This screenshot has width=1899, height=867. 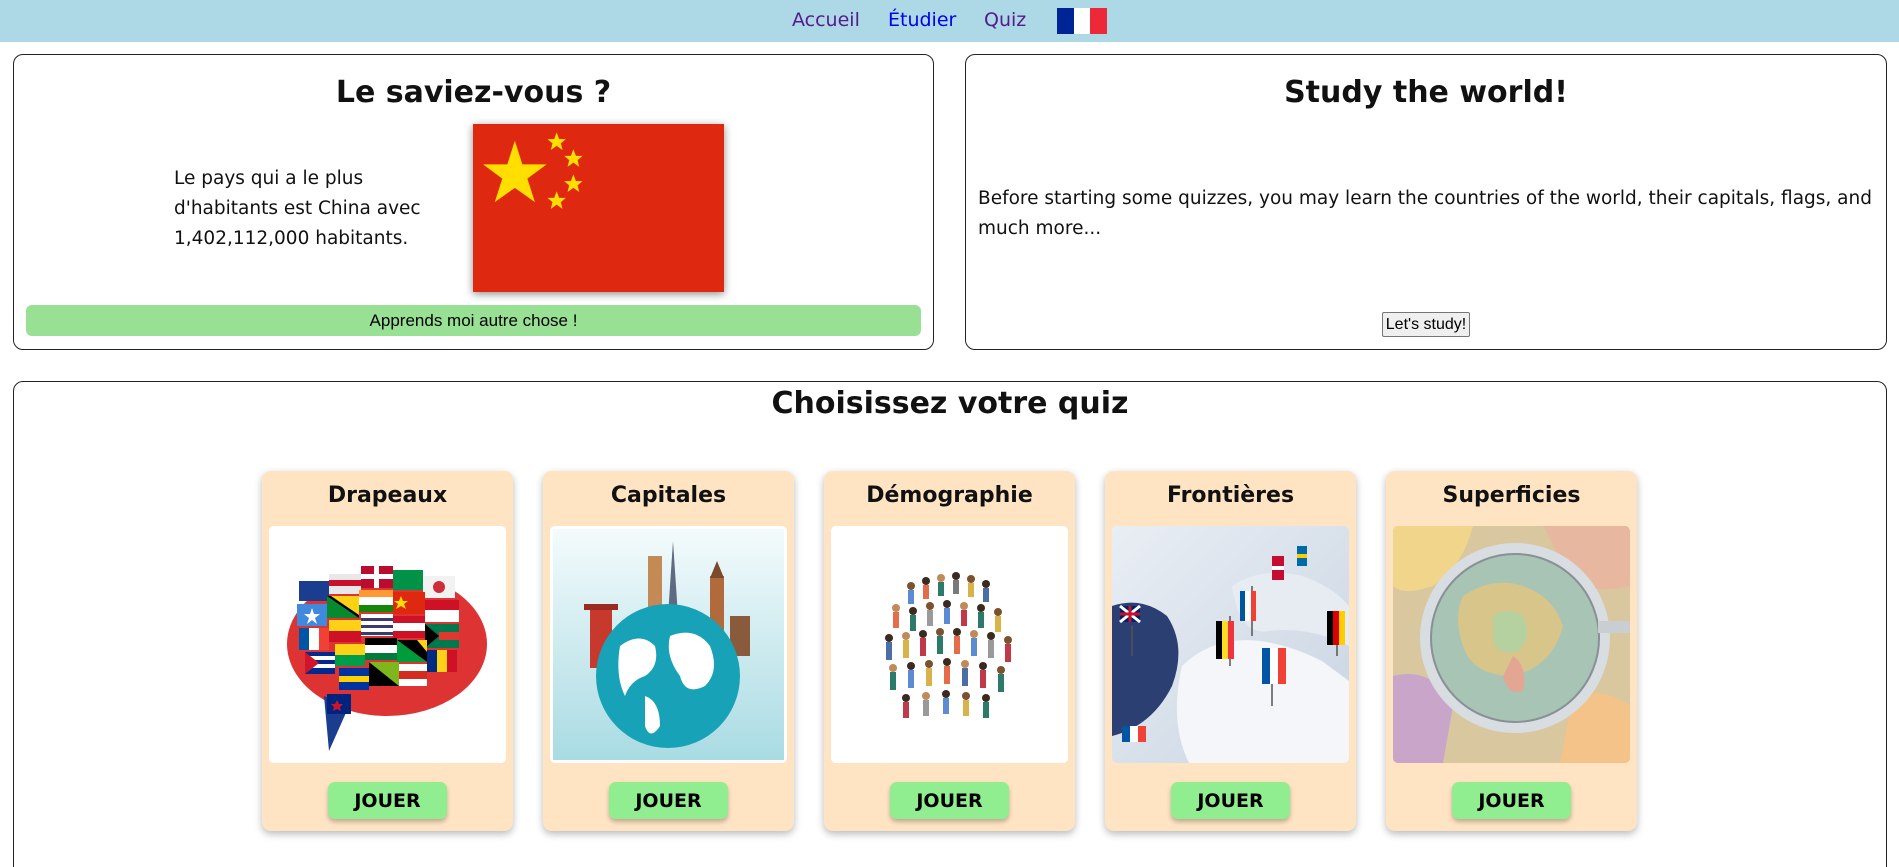 What do you see at coordinates (668, 495) in the screenshot?
I see `card-title: Capitales` at bounding box center [668, 495].